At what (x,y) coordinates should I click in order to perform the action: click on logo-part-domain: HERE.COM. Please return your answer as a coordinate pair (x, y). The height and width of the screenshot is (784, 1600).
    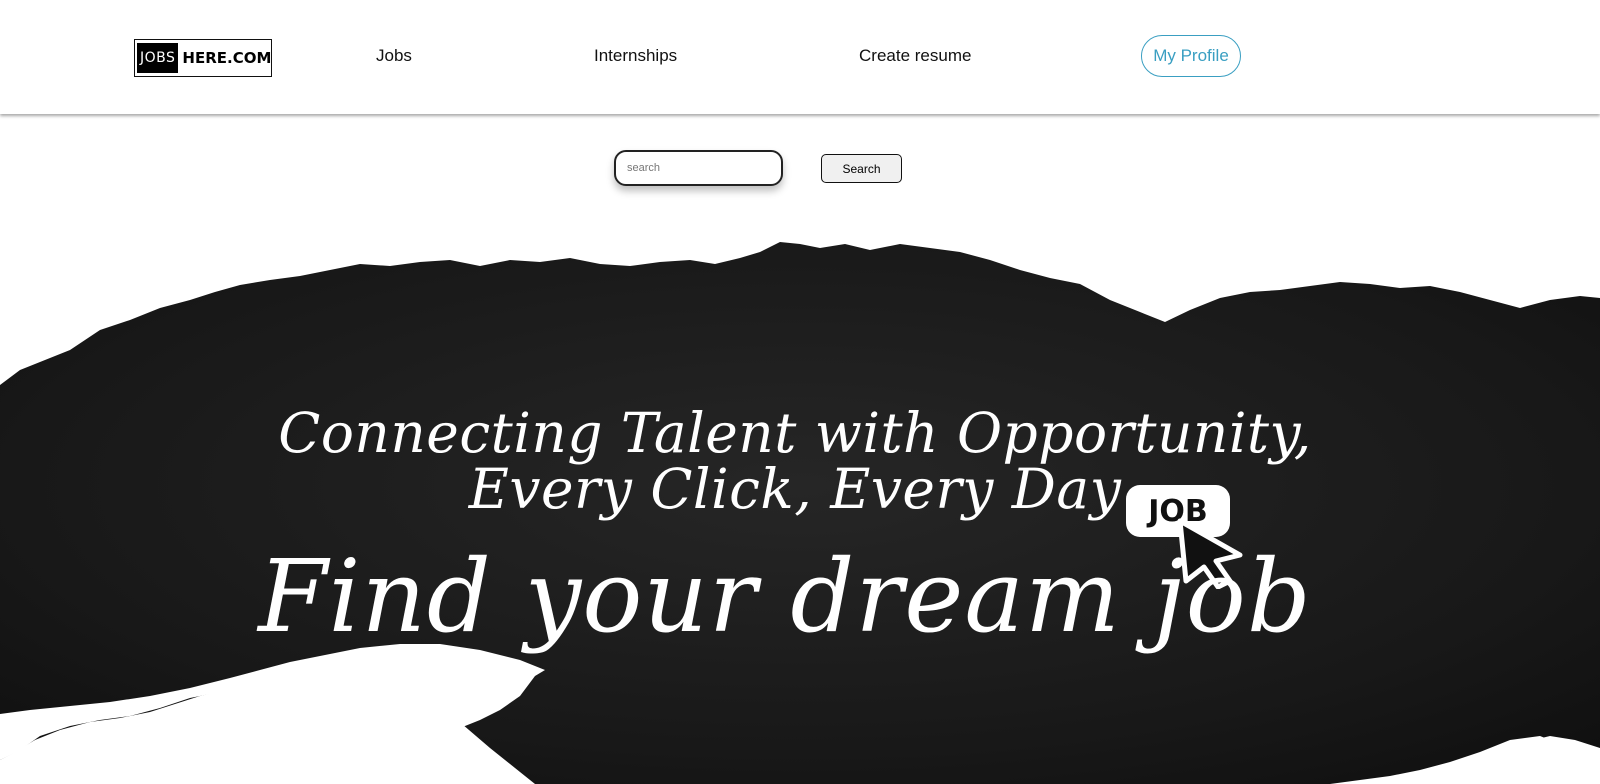
    Looking at the image, I should click on (227, 58).